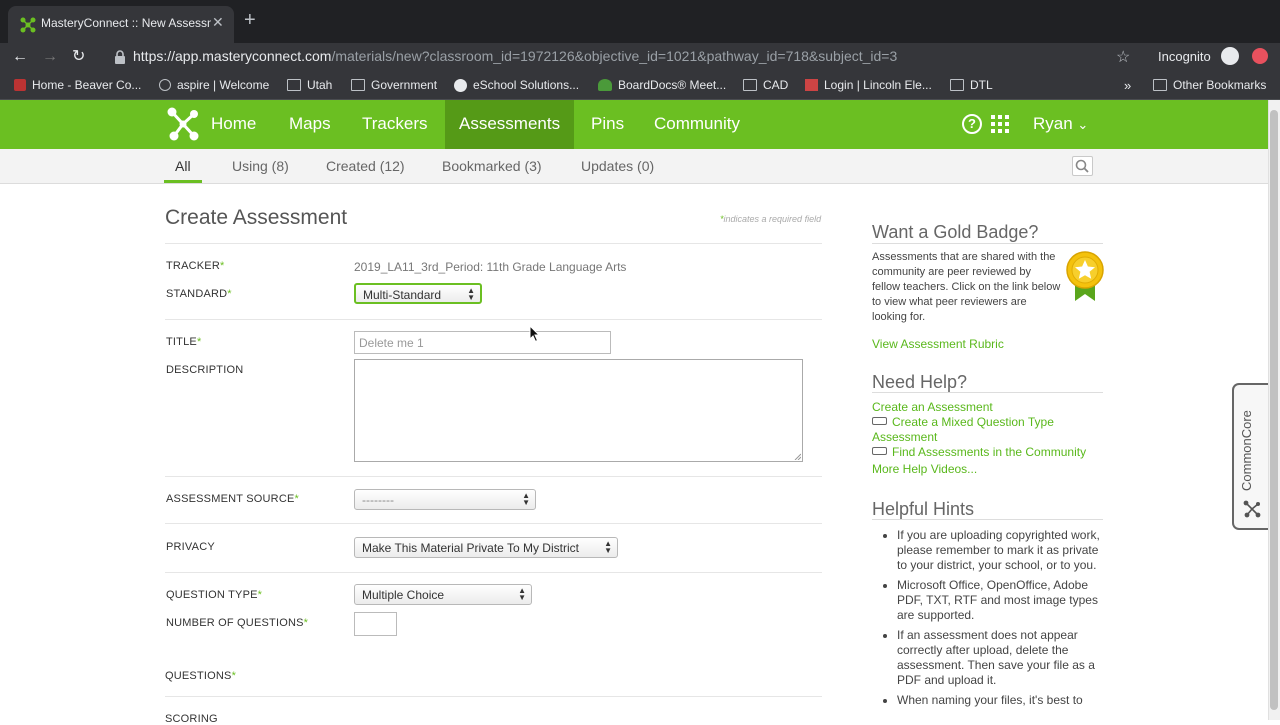 The width and height of the screenshot is (1280, 725). What do you see at coordinates (640, 21) in the screenshot?
I see `browser-tab-strip: MasteryConnect :: New Assessment ✕ +` at bounding box center [640, 21].